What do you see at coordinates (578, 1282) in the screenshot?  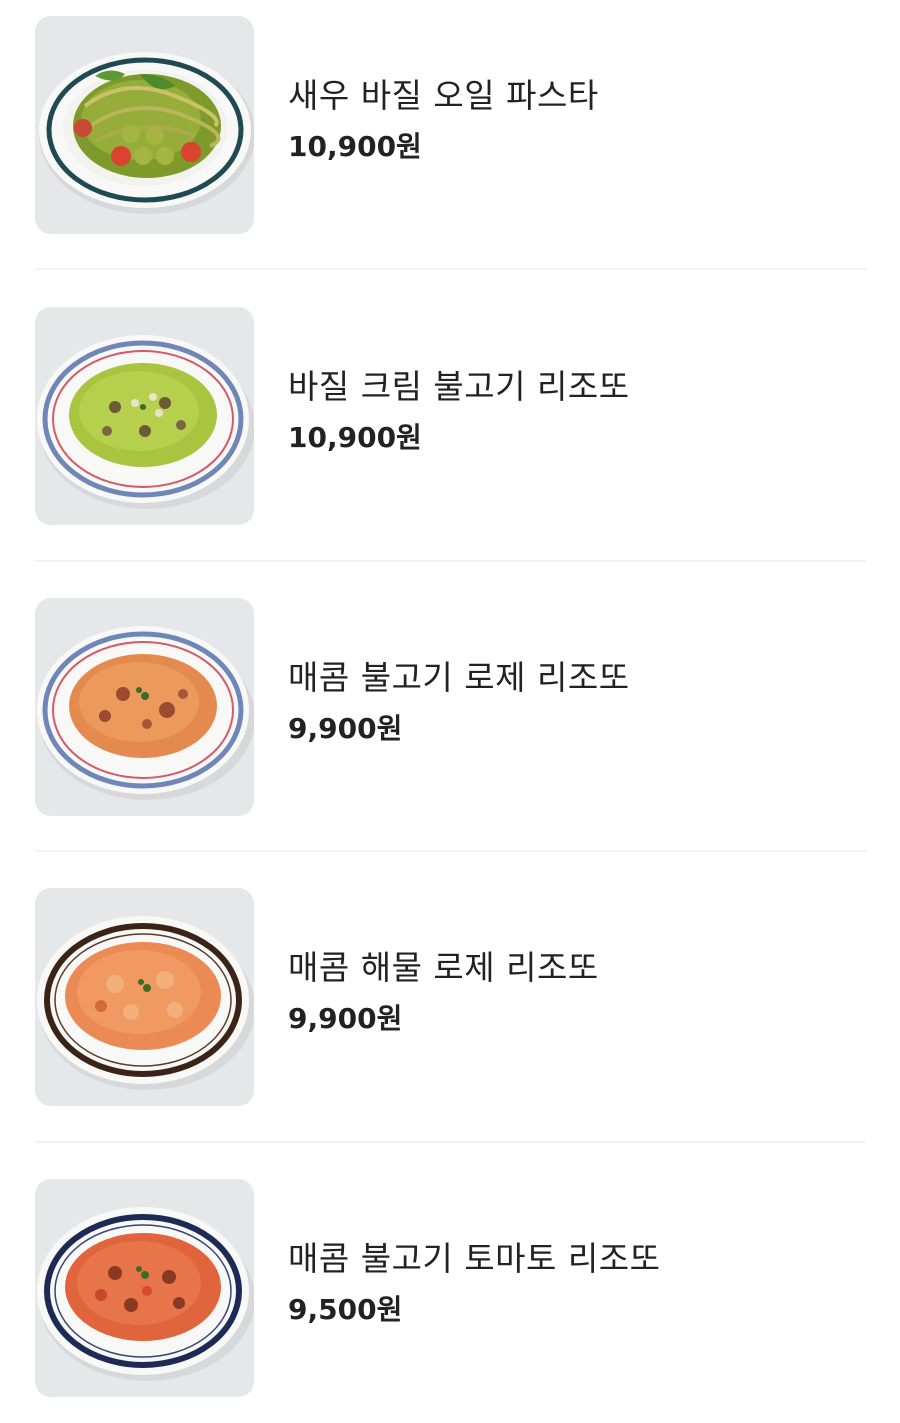 I see `menu-item-info: 매콤 불고기 토마토 리조또 9,500원` at bounding box center [578, 1282].